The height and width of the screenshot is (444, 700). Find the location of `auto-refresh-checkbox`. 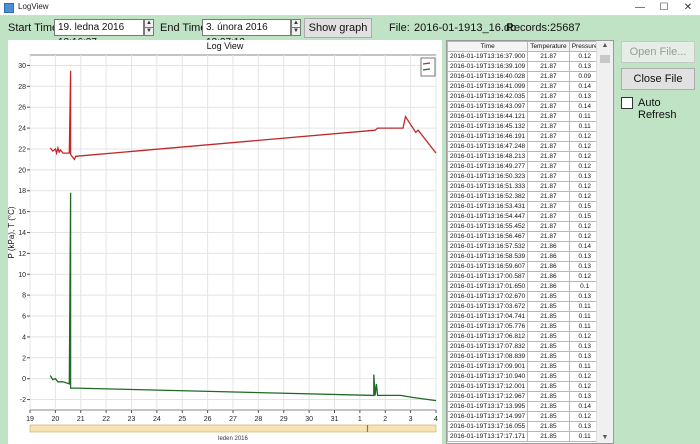

auto-refresh-checkbox is located at coordinates (627, 103).